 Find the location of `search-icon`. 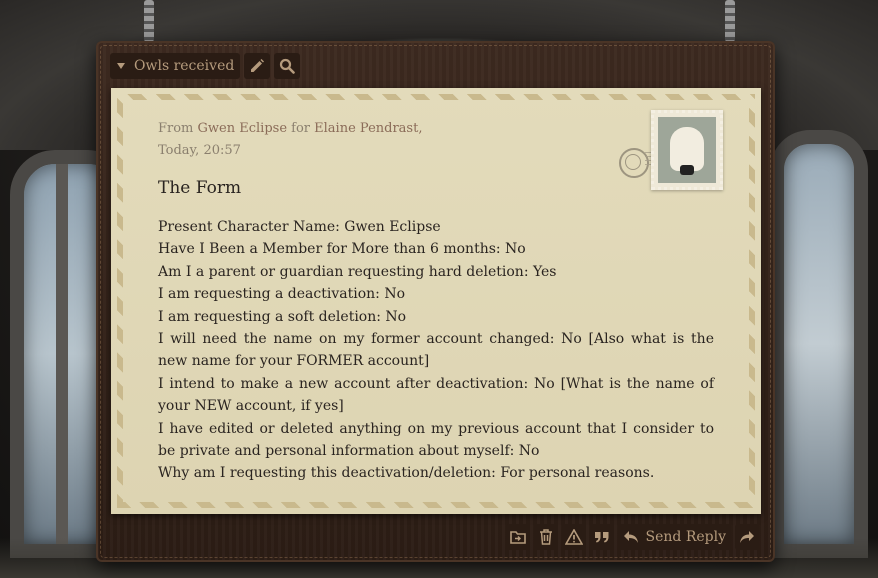

search-icon is located at coordinates (288, 66).